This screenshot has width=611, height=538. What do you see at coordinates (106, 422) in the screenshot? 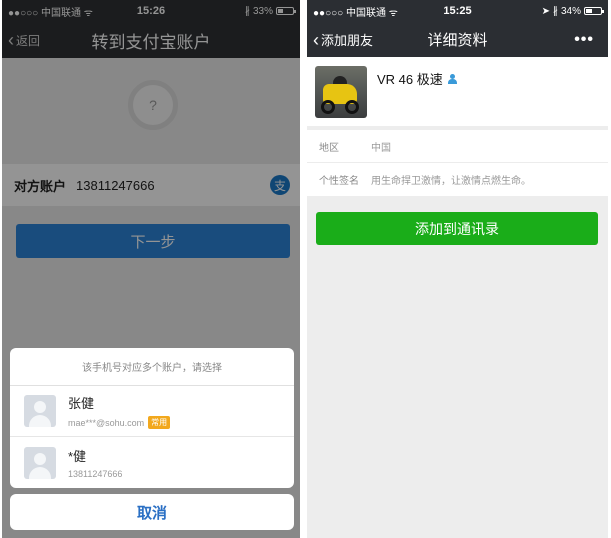
I see `option-detail: mae***@sohu.com` at bounding box center [106, 422].